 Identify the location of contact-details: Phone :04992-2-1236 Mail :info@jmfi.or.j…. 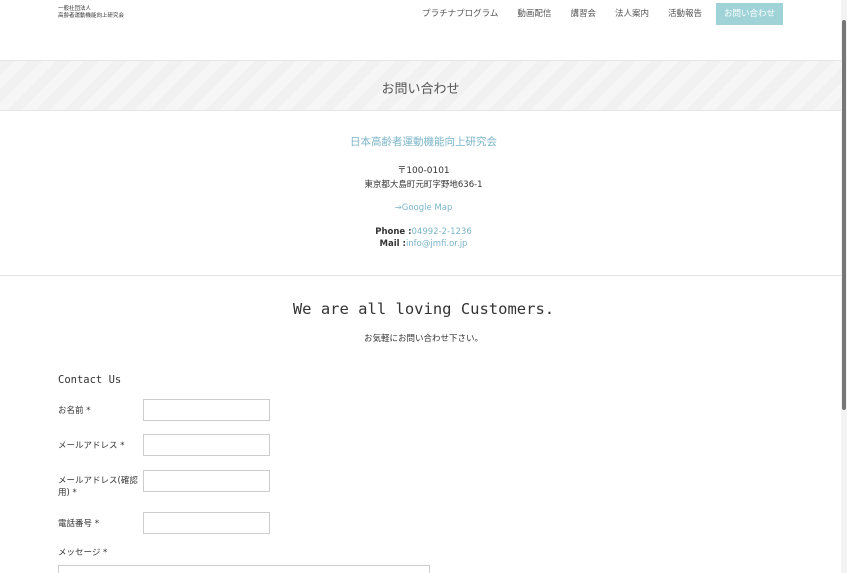
(423, 238).